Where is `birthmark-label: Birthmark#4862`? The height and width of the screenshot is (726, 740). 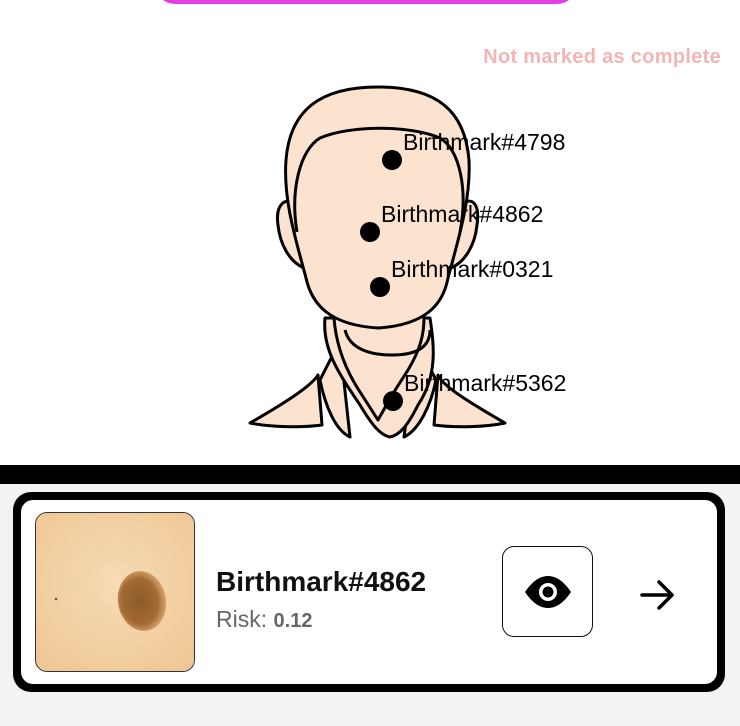
birthmark-label: Birthmark#4862 is located at coordinates (462, 214).